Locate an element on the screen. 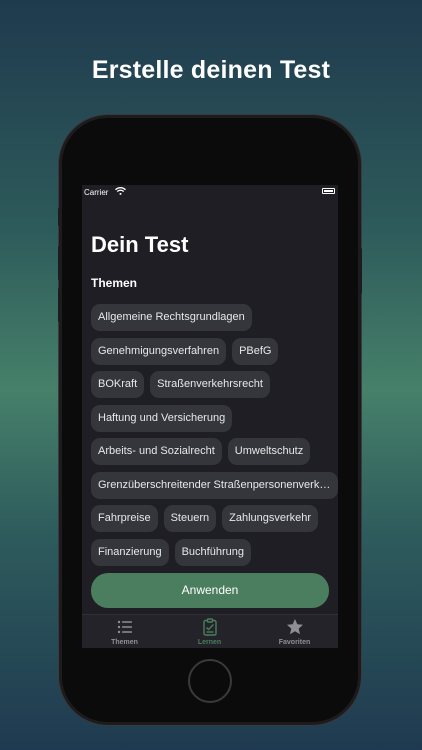 The height and width of the screenshot is (750, 422). carrier-label: Carrier is located at coordinates (96, 192).